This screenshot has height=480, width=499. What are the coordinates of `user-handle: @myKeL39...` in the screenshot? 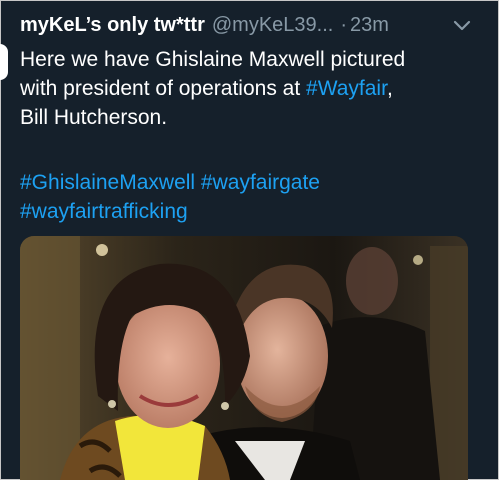 It's located at (272, 25).